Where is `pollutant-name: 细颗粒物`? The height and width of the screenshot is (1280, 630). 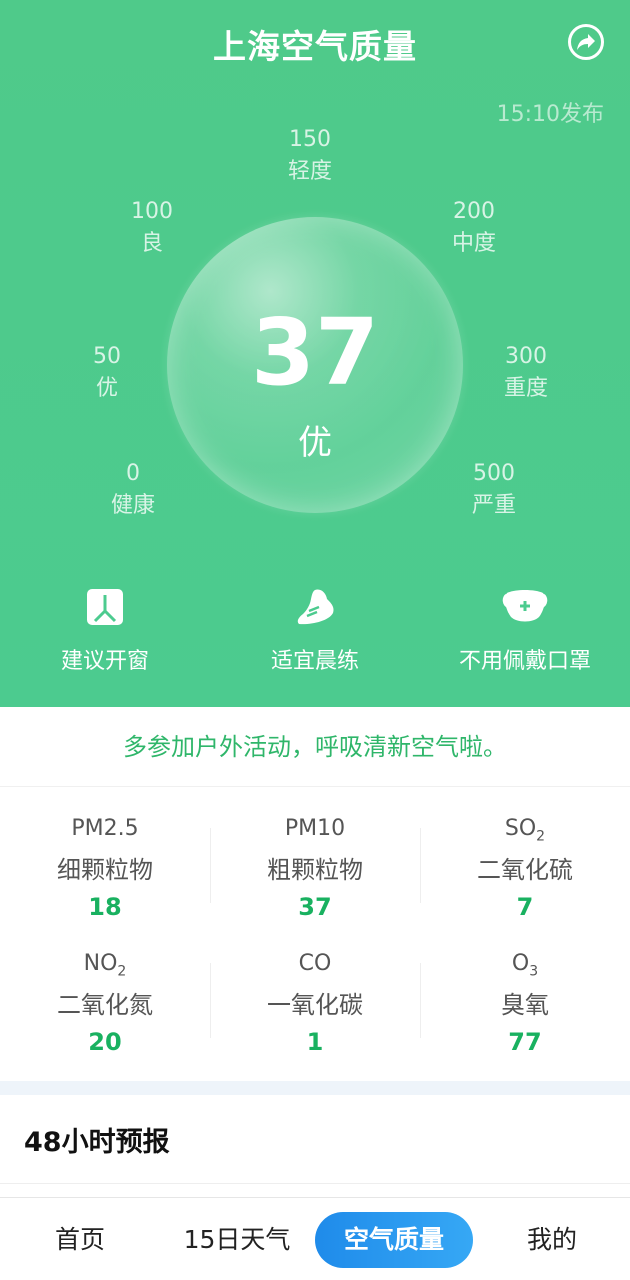 pollutant-name: 细颗粒物 is located at coordinates (105, 870).